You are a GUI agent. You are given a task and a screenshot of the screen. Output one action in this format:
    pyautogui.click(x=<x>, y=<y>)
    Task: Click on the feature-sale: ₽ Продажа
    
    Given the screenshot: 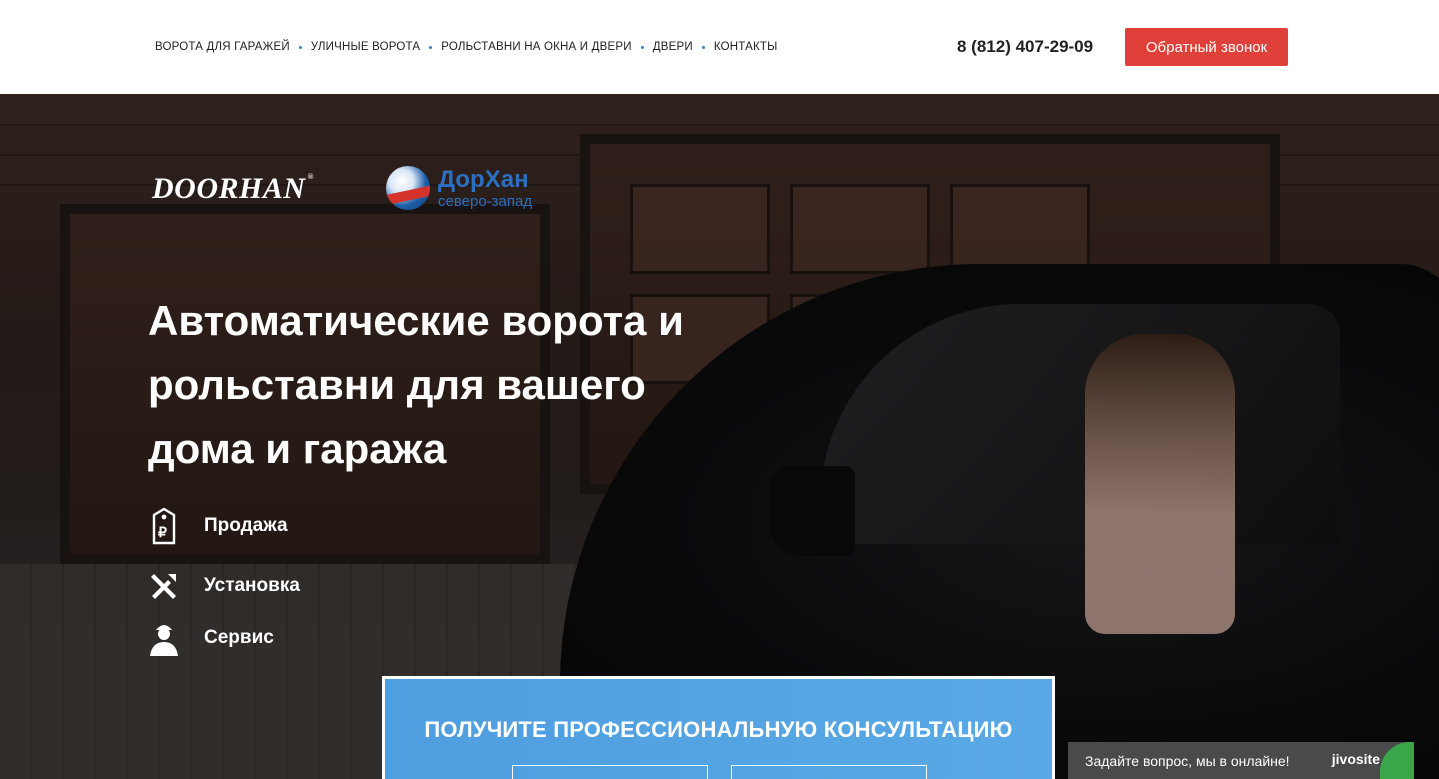 What is the action you would take?
    pyautogui.click(x=218, y=526)
    